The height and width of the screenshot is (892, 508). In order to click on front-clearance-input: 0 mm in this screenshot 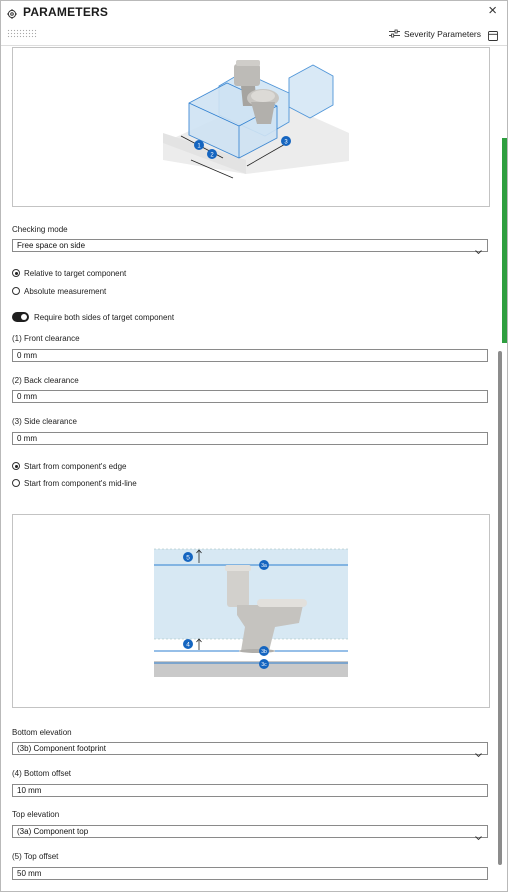, I will do `click(250, 355)`.